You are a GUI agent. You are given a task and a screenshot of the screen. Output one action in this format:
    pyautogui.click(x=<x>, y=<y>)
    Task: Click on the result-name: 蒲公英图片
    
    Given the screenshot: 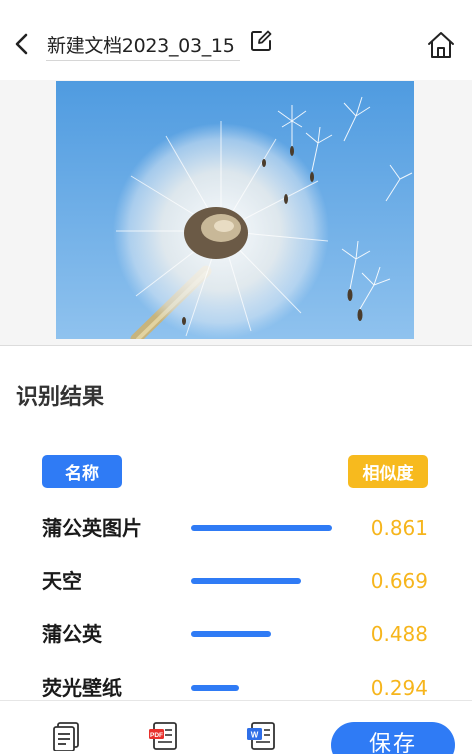 What is the action you would take?
    pyautogui.click(x=92, y=528)
    